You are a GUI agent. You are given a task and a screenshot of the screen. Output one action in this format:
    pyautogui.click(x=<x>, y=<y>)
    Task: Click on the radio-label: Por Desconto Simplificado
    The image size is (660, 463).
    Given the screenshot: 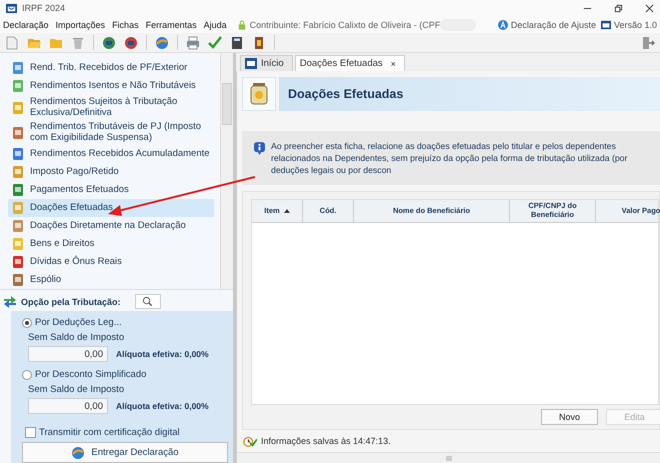 What is the action you would take?
    pyautogui.click(x=90, y=374)
    